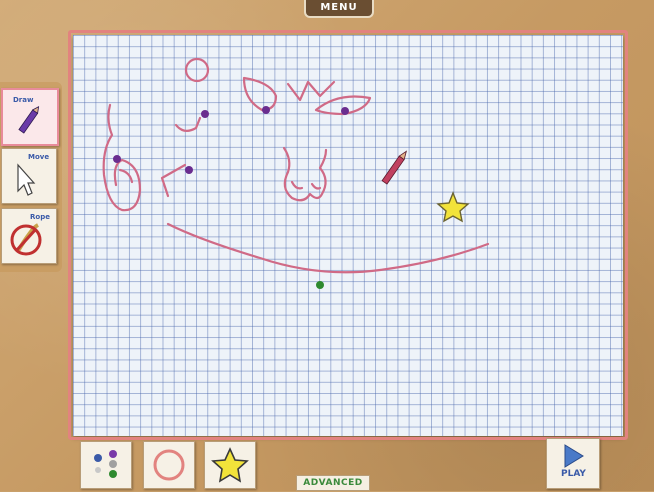 This screenshot has width=654, height=492. What do you see at coordinates (260, 94) in the screenshot?
I see `drawn-left-eye` at bounding box center [260, 94].